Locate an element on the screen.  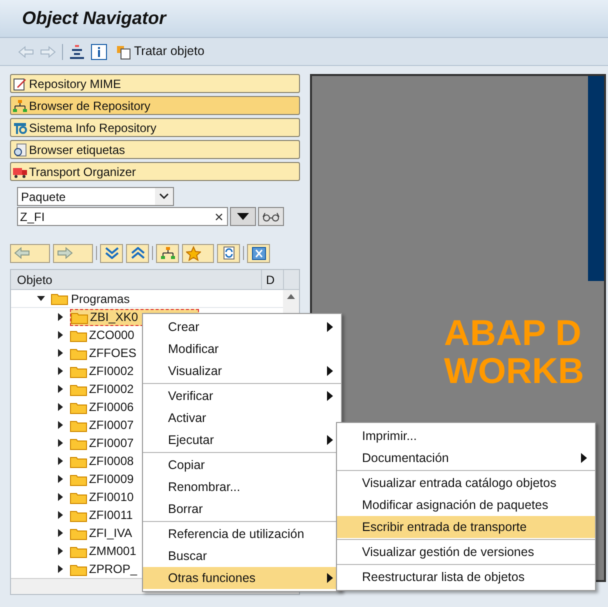
node-label: ZFI0009 is located at coordinates (111, 479).